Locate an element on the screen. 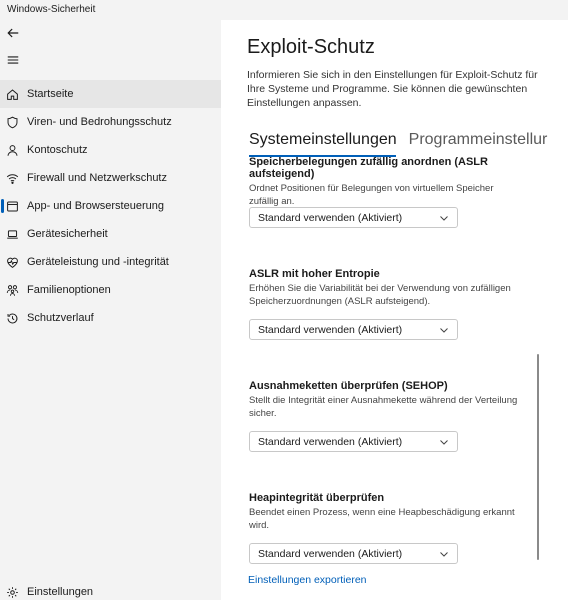 The width and height of the screenshot is (568, 600). sidebar-item-firewall: Firewall und Netzwerkschutz is located at coordinates (110, 178).